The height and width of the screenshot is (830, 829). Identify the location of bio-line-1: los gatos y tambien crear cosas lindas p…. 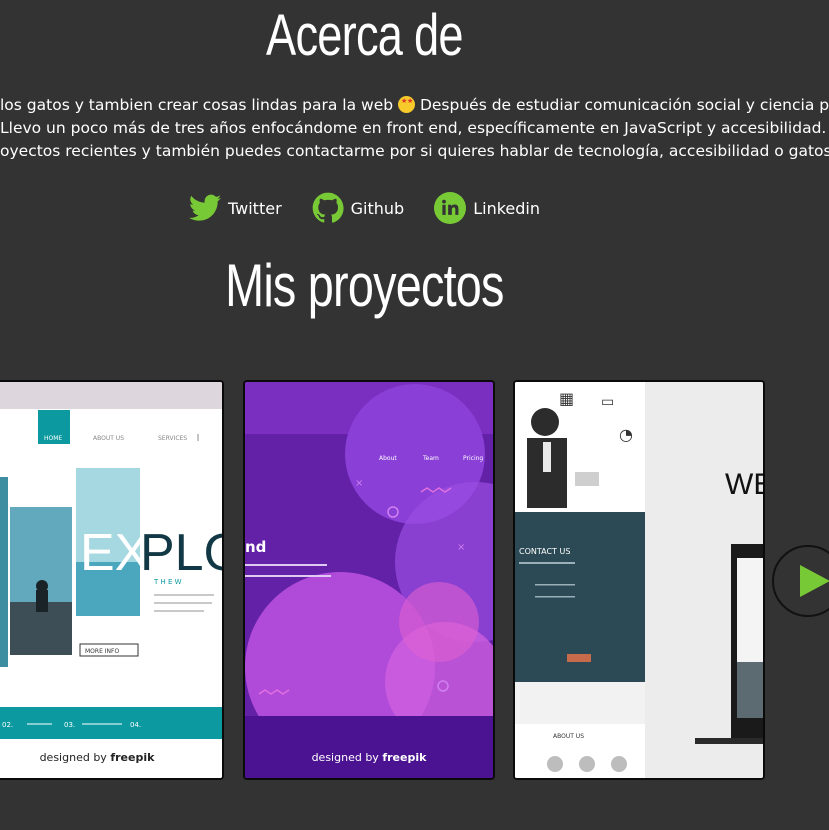
(414, 105).